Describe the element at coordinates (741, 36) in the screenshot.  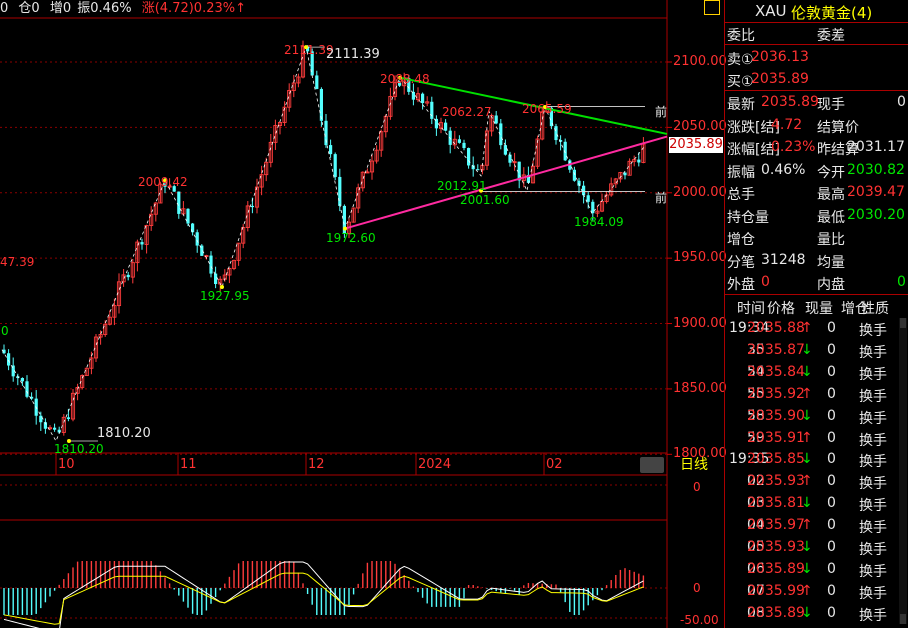
I see `weibi-label: 委比` at that location.